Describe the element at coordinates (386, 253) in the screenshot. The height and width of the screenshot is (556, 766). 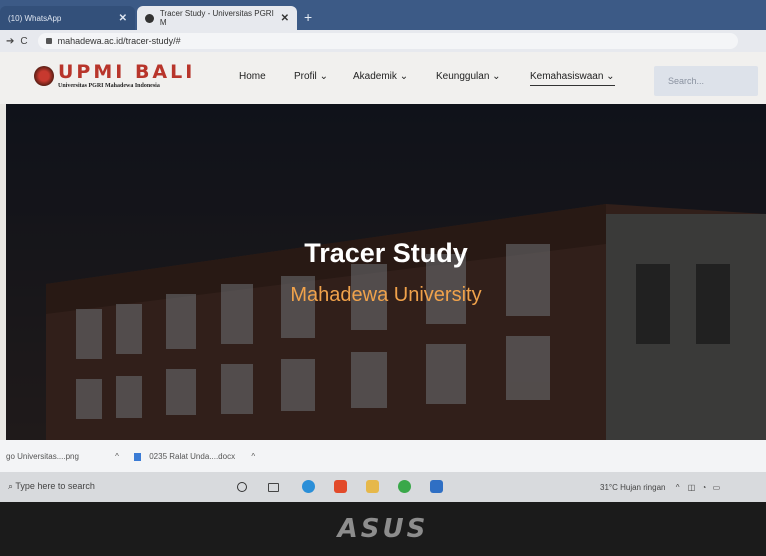
I see `hero-title: Tracer Study` at that location.